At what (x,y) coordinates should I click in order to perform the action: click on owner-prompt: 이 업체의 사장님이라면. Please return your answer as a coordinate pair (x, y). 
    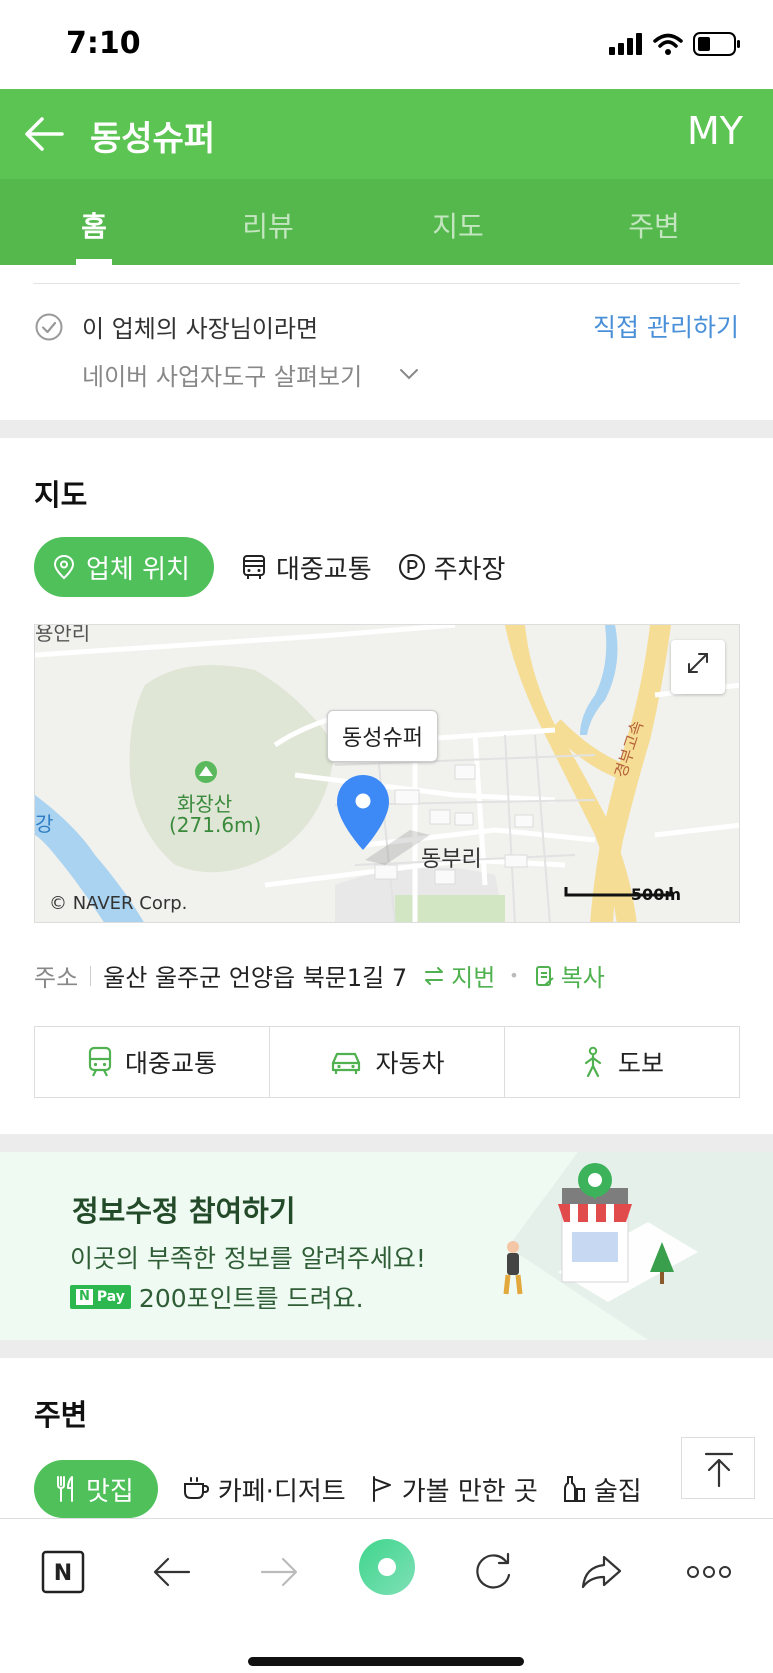
    Looking at the image, I should click on (200, 329).